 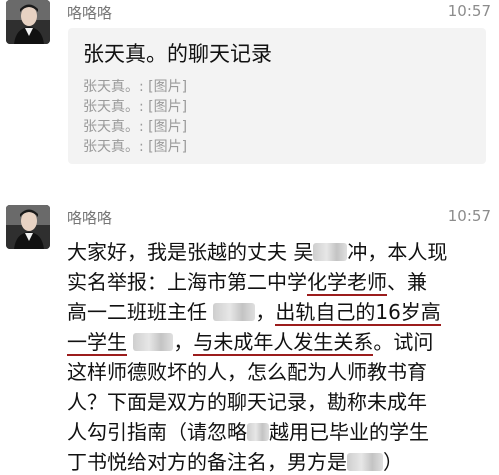 What do you see at coordinates (393, 462) in the screenshot?
I see `text-segment: ）` at bounding box center [393, 462].